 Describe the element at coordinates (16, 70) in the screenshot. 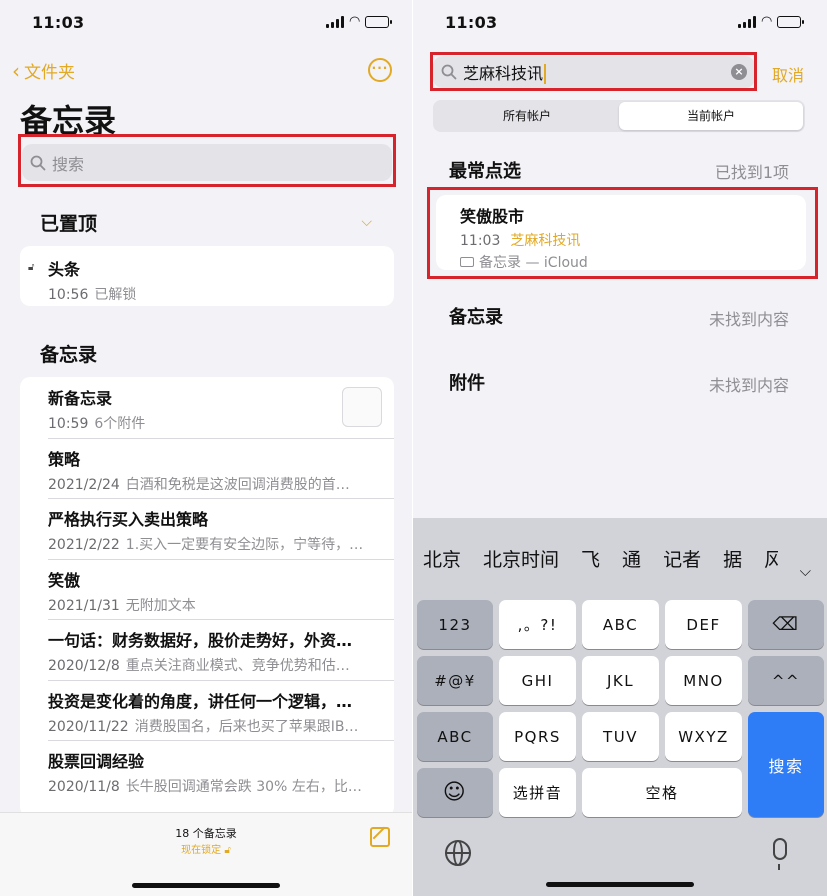

I see `chevron-left-icon: ‹` at that location.